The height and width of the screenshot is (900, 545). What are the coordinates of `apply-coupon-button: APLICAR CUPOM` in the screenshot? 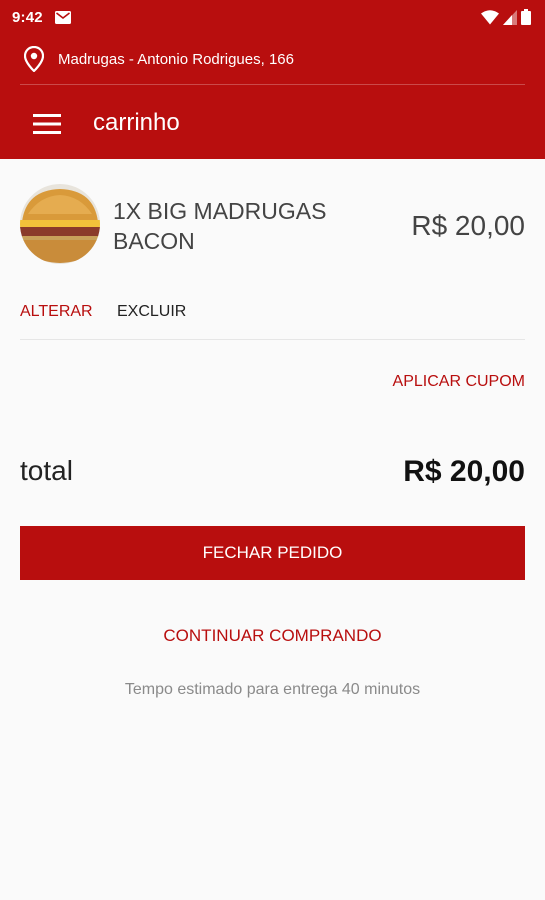 It's located at (459, 382).